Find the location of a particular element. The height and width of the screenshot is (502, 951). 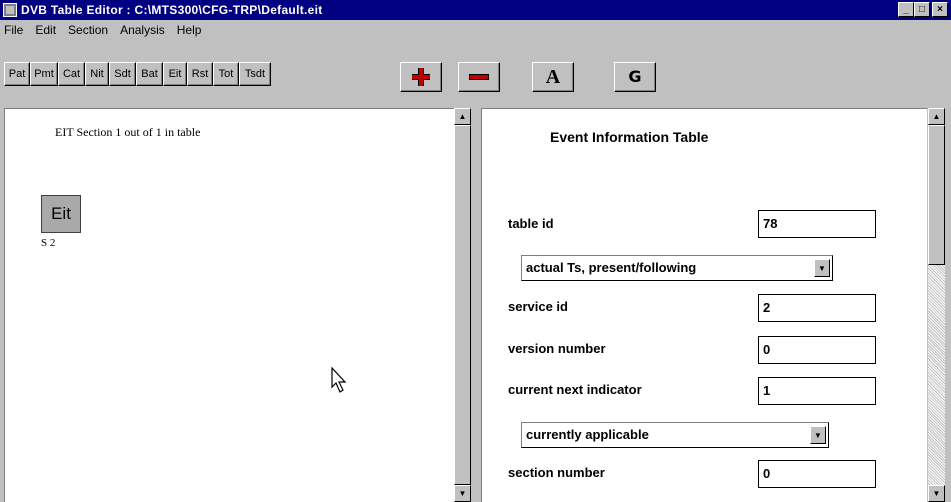

minus-icon is located at coordinates (479, 77).